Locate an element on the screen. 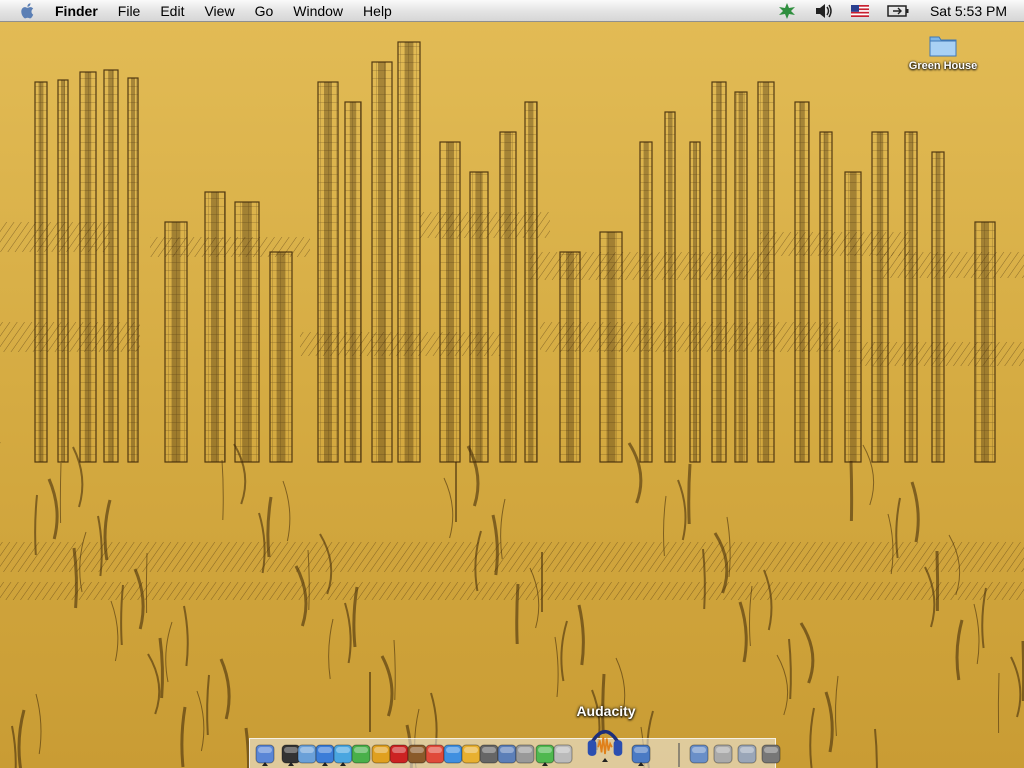 Image resolution: width=1024 pixels, height=768 pixels. menu-go: Go is located at coordinates (264, 11).